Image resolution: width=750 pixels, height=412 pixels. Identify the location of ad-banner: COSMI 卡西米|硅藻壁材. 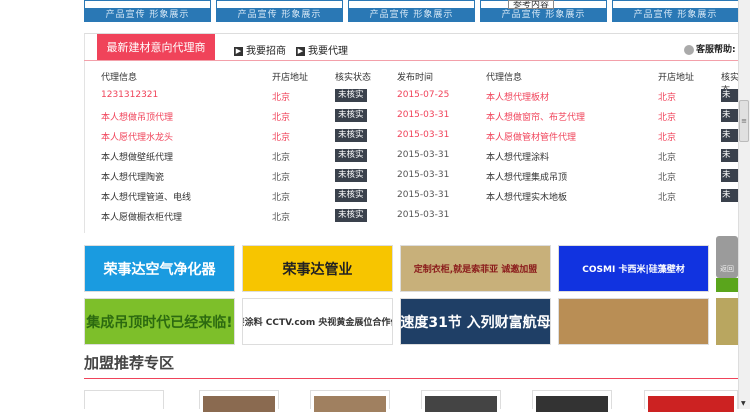
(633, 268).